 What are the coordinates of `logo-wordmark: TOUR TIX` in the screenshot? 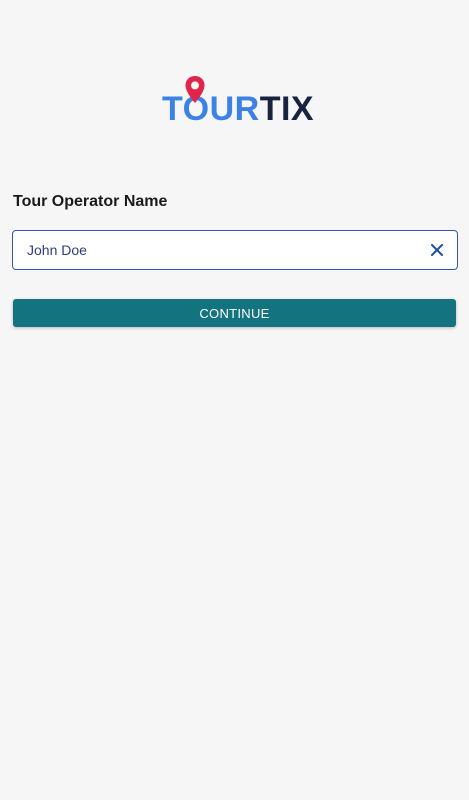 It's located at (238, 102).